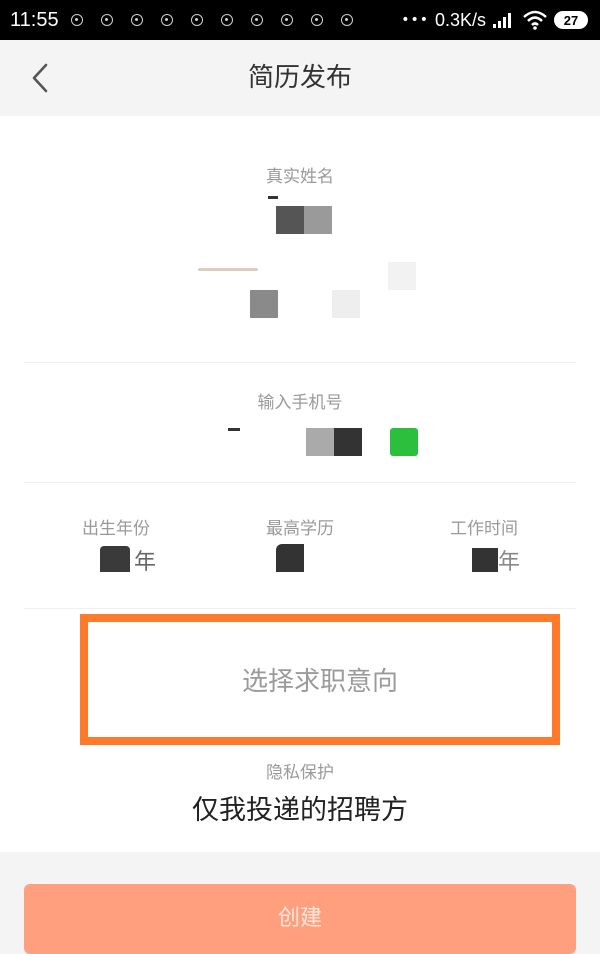  I want to click on work-time-select: 年, so click(508, 558).